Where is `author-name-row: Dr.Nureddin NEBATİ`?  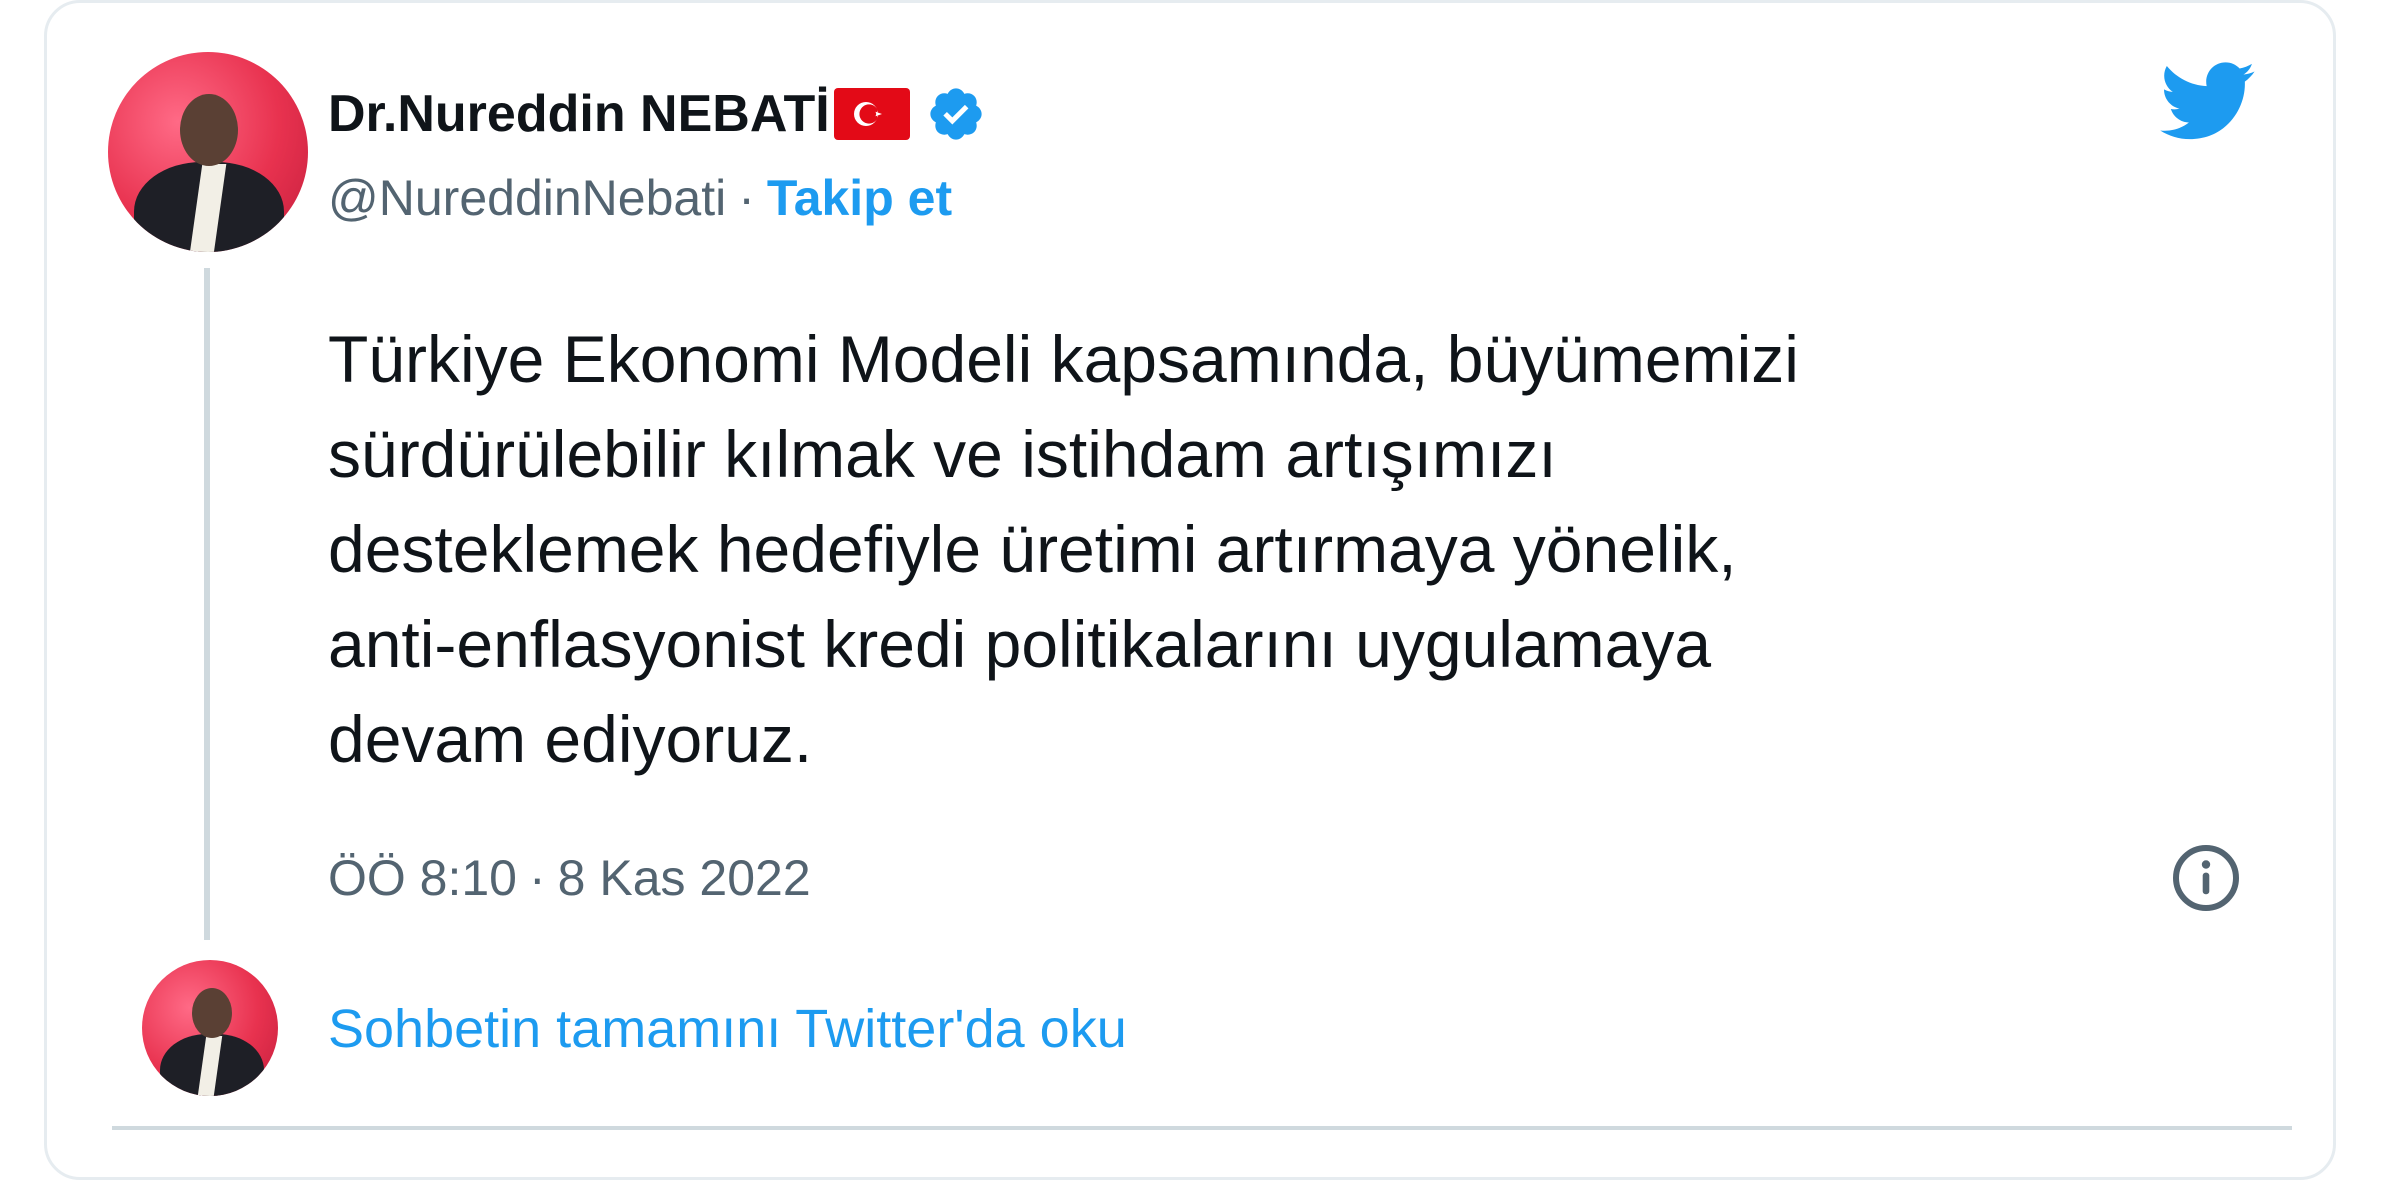 author-name-row: Dr.Nureddin NEBATİ is located at coordinates (657, 114).